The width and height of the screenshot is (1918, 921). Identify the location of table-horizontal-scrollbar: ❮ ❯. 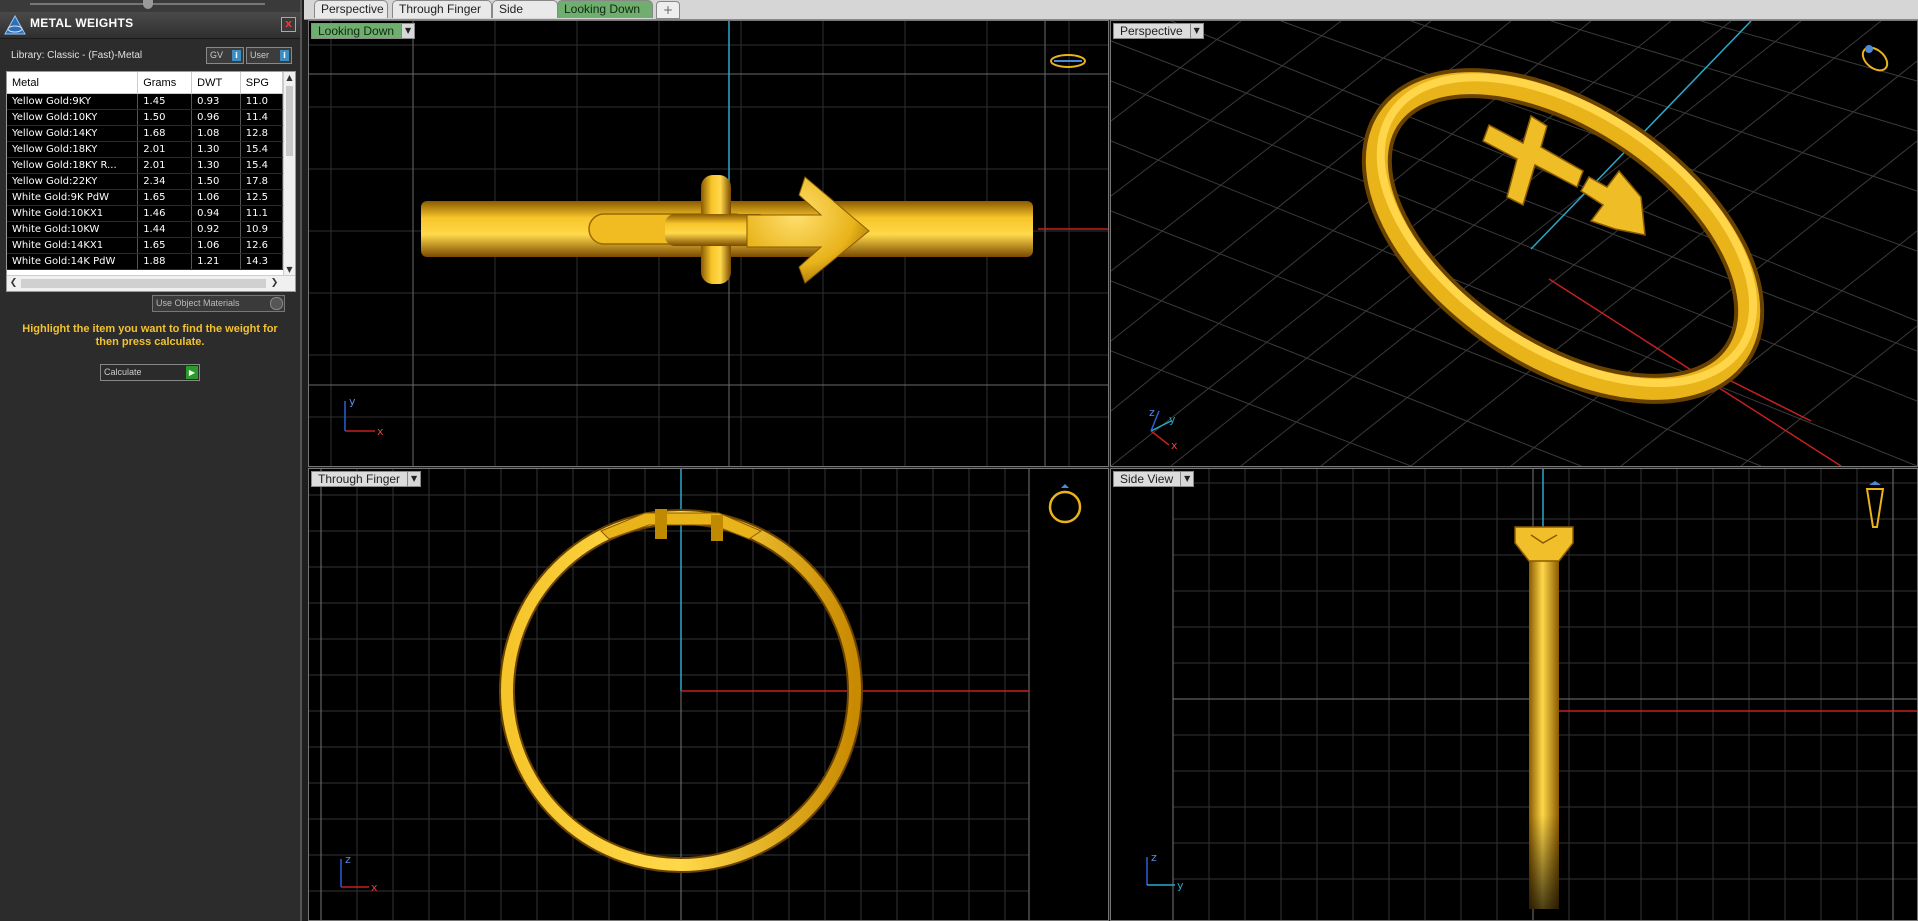
(151, 283).